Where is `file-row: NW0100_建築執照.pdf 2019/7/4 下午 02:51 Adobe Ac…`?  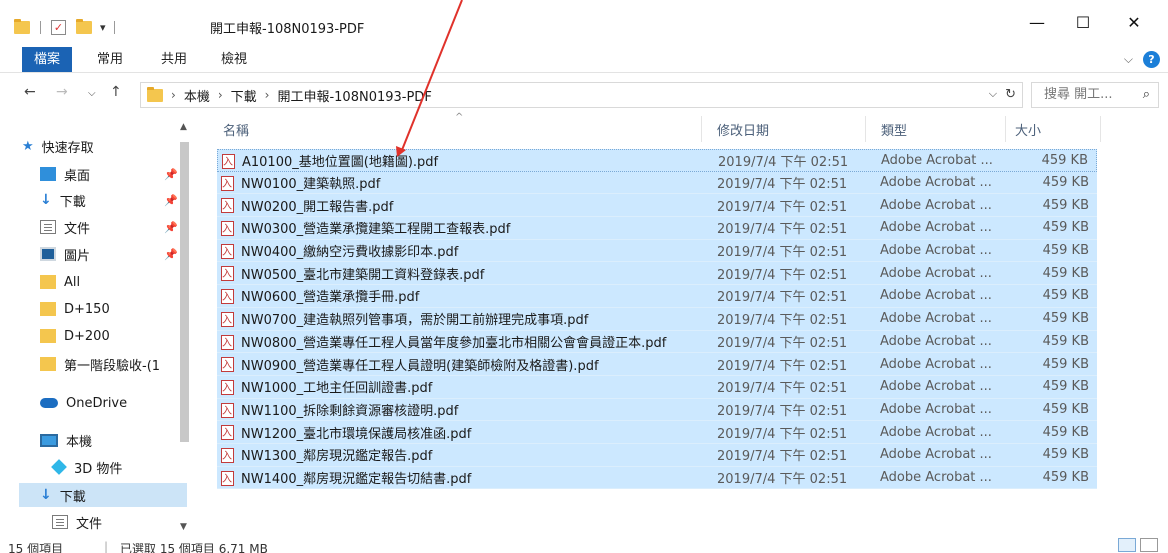
file-row: NW0100_建築執照.pdf 2019/7/4 下午 02:51 Adobe Ac… is located at coordinates (657, 183).